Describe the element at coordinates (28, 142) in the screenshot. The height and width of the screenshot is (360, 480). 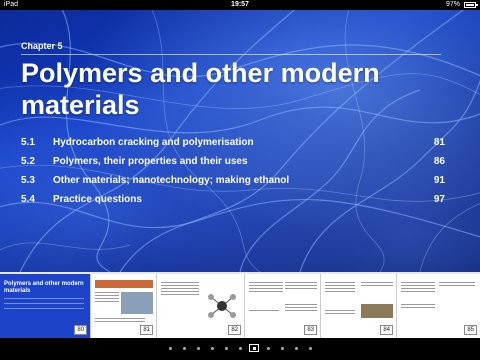
I see `toc-number: 5.1` at that location.